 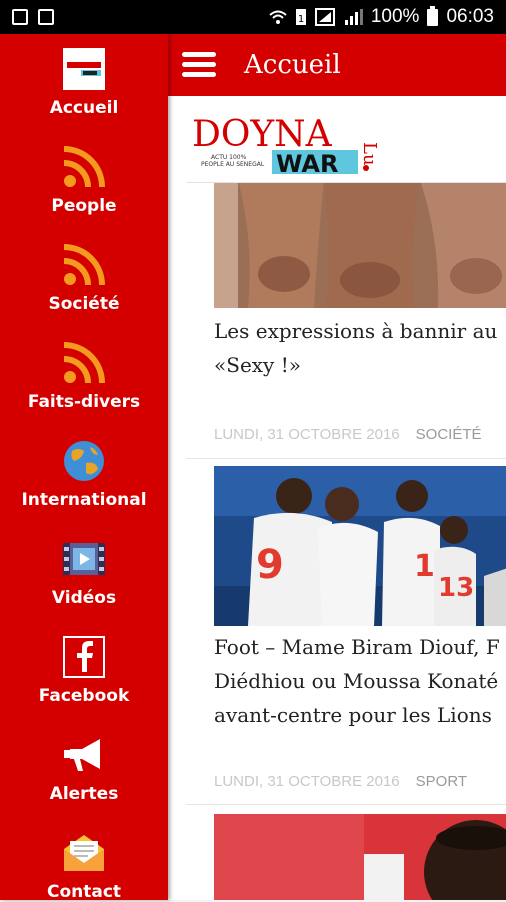 What do you see at coordinates (84, 696) in the screenshot?
I see `drawer-item-label: Facebook` at bounding box center [84, 696].